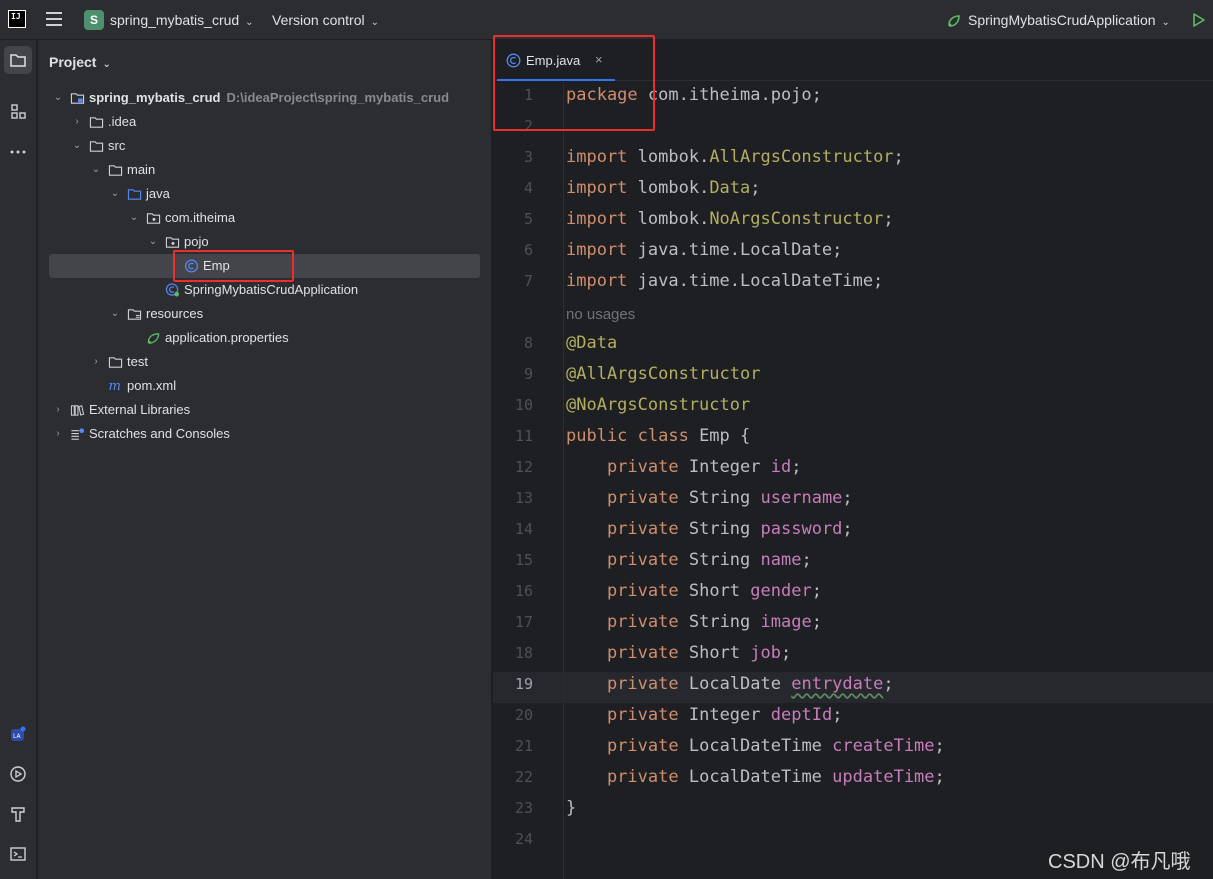 This screenshot has width=1213, height=879. I want to click on line-number: 4, so click(528, 188).